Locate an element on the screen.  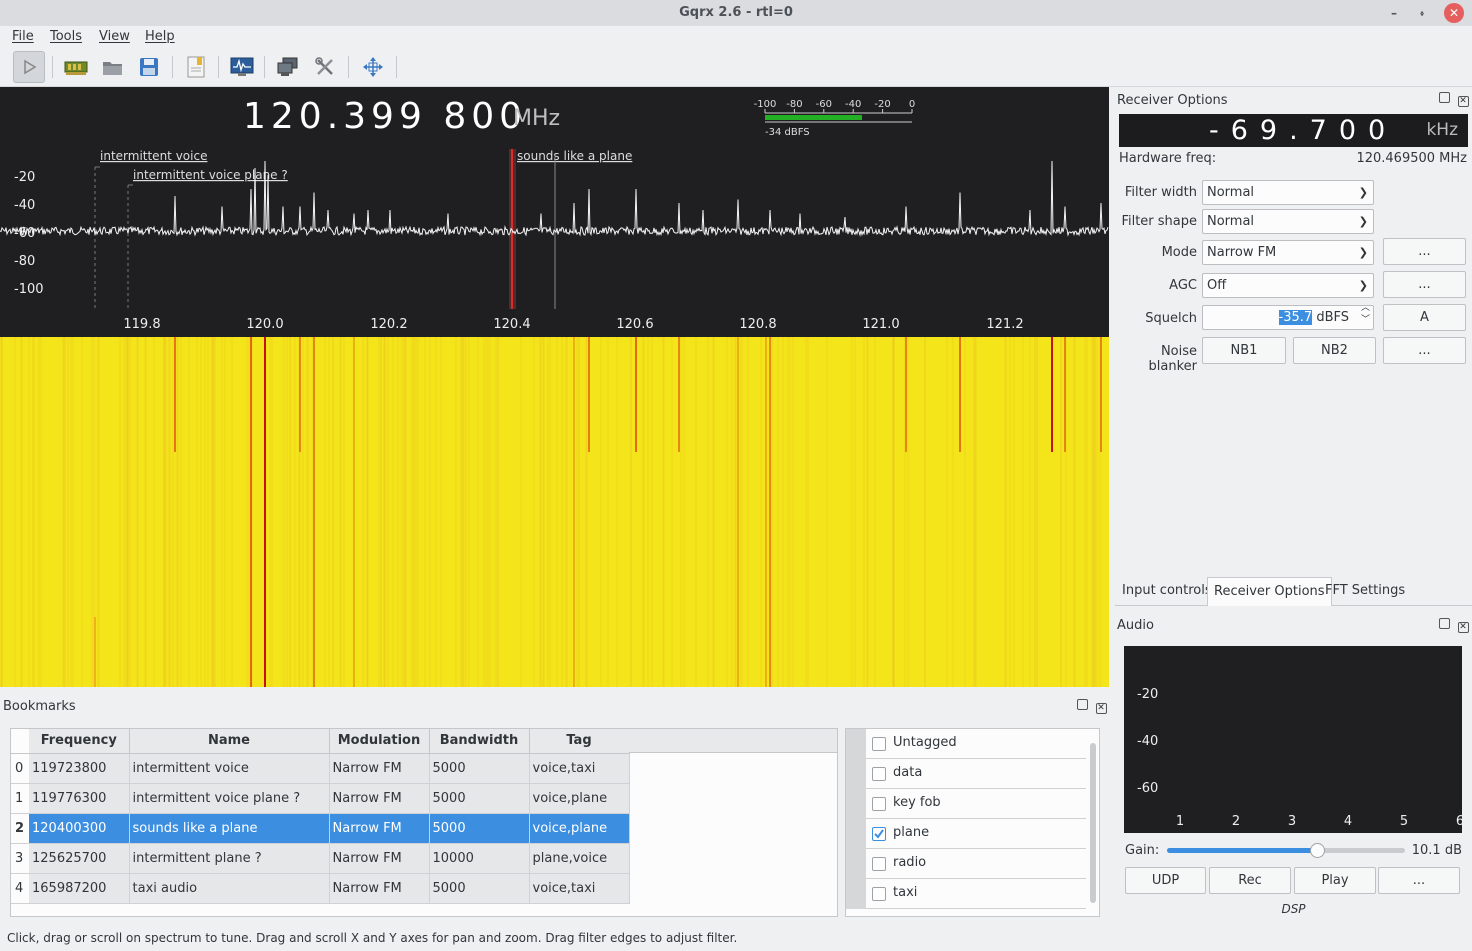
squelch-label: Squelch is located at coordinates (1171, 318).